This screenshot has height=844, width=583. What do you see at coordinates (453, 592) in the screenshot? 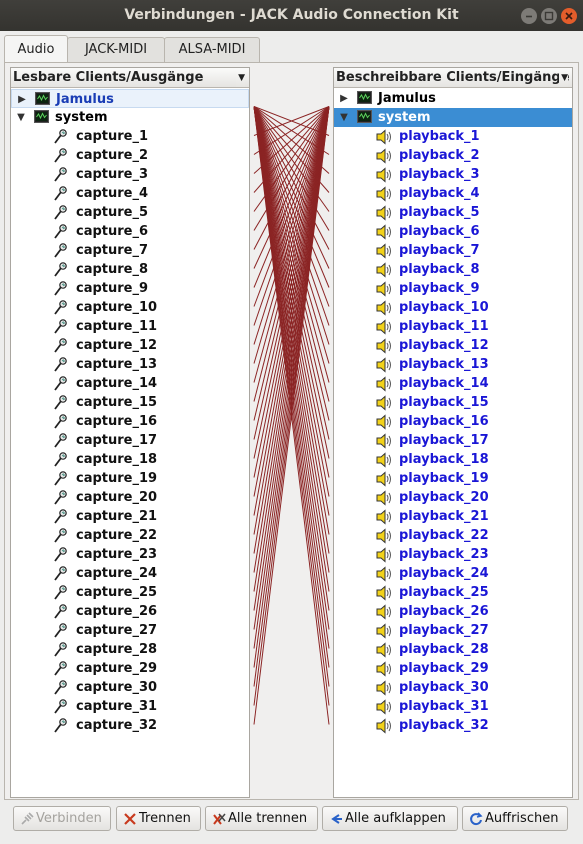
I see `port-playback-25: playback_25` at bounding box center [453, 592].